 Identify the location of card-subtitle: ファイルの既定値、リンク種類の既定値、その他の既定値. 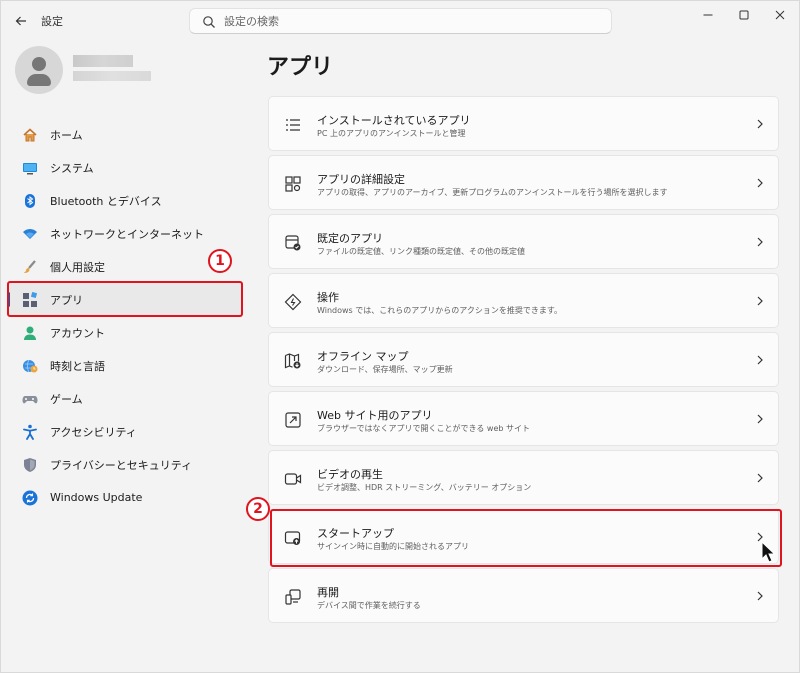
(421, 251).